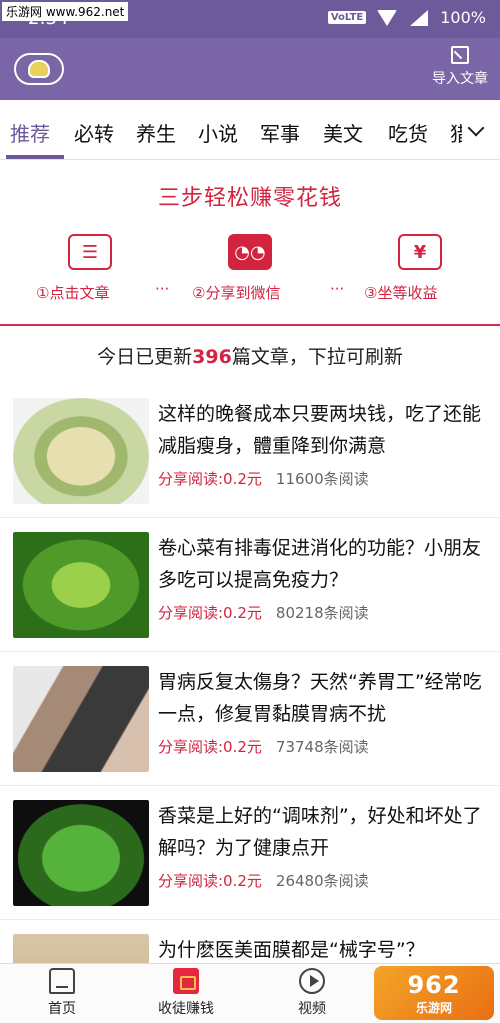 The height and width of the screenshot is (1023, 500). What do you see at coordinates (65, 11) in the screenshot?
I see `watermark: 乐游网 www.962.net` at bounding box center [65, 11].